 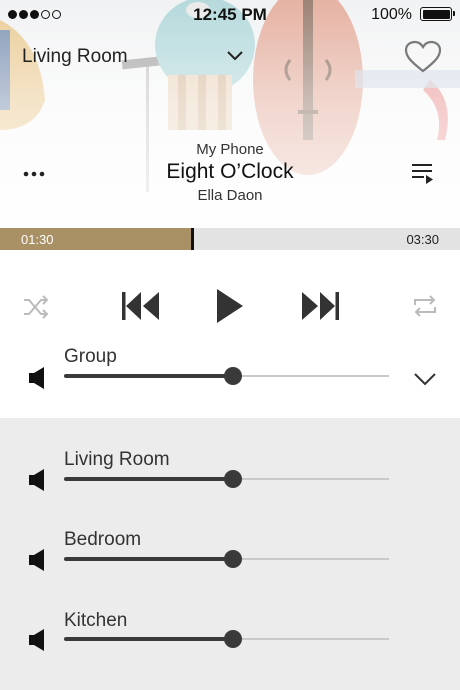 What do you see at coordinates (230, 15) in the screenshot?
I see `status-bar: 12:45 PM 100%` at bounding box center [230, 15].